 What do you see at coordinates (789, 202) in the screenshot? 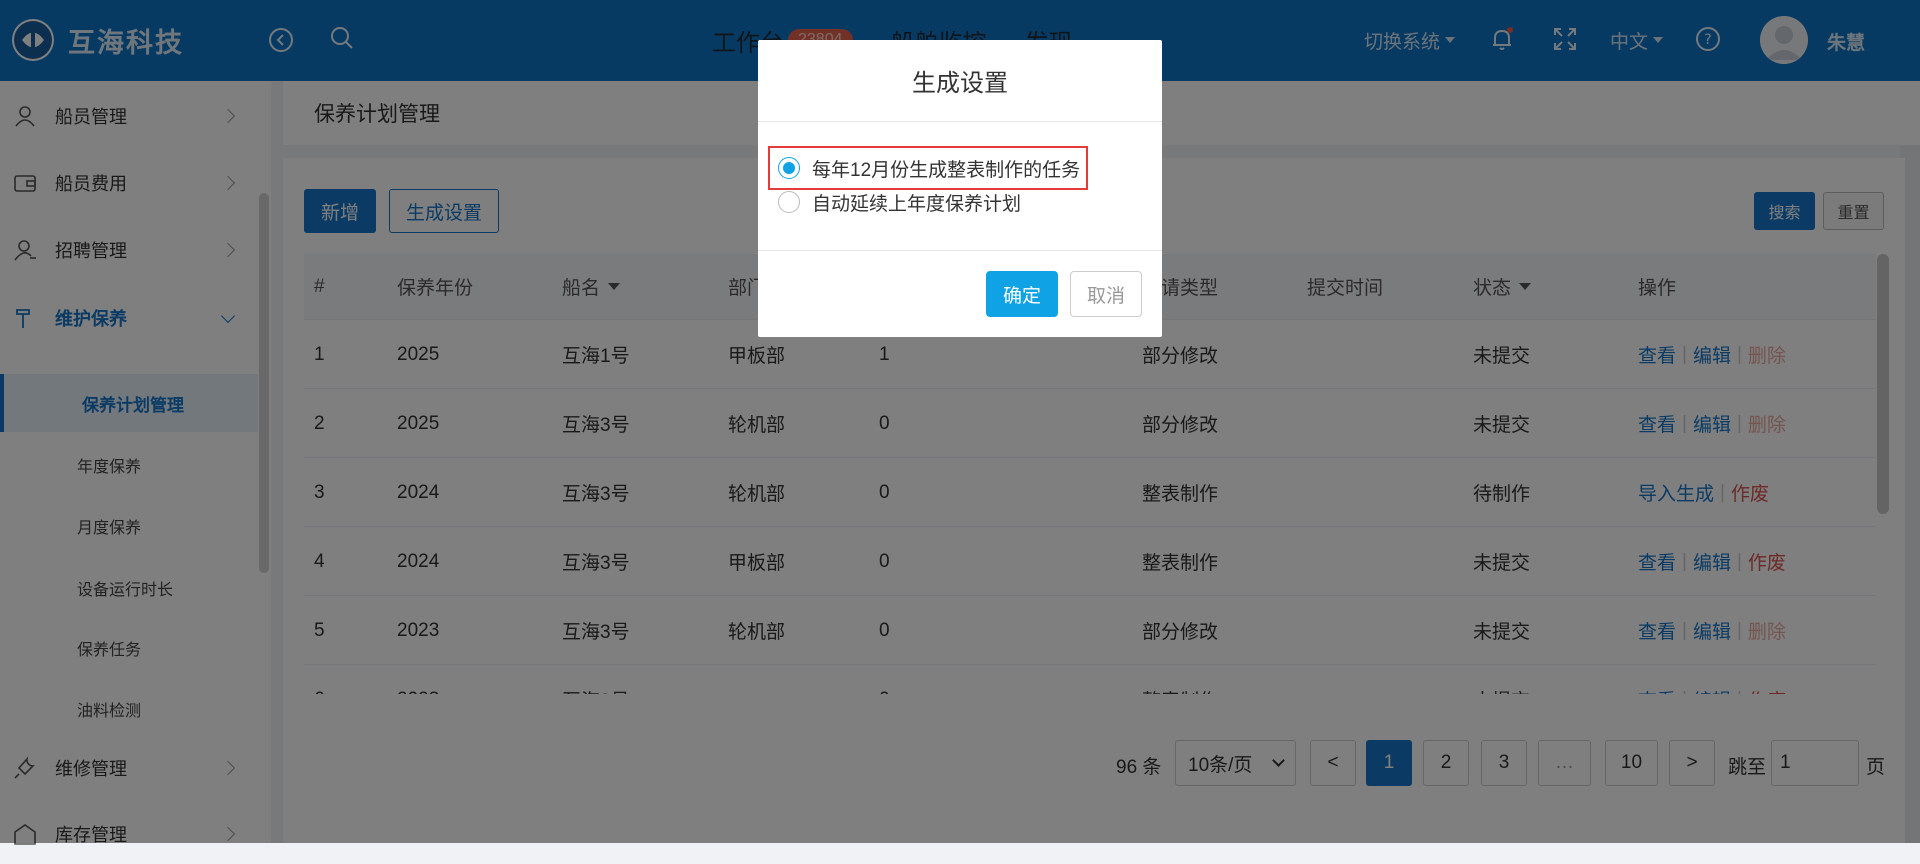
I see `radio-unchecked` at bounding box center [789, 202].